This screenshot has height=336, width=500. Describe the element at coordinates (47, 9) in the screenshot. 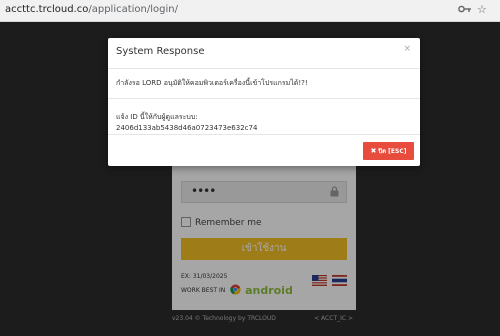

I see `url-host: accttc.trcloud.co` at that location.